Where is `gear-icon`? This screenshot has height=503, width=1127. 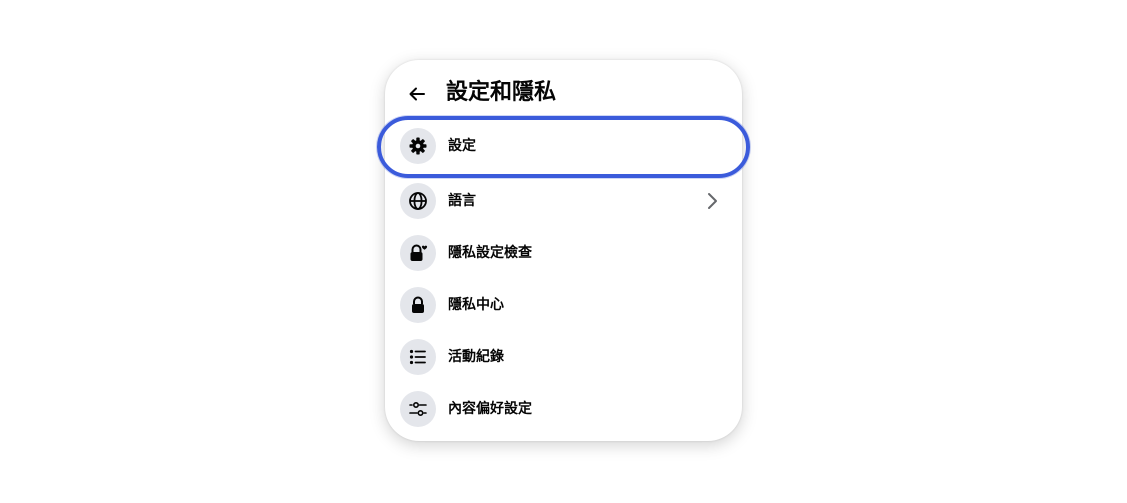
gear-icon is located at coordinates (418, 146).